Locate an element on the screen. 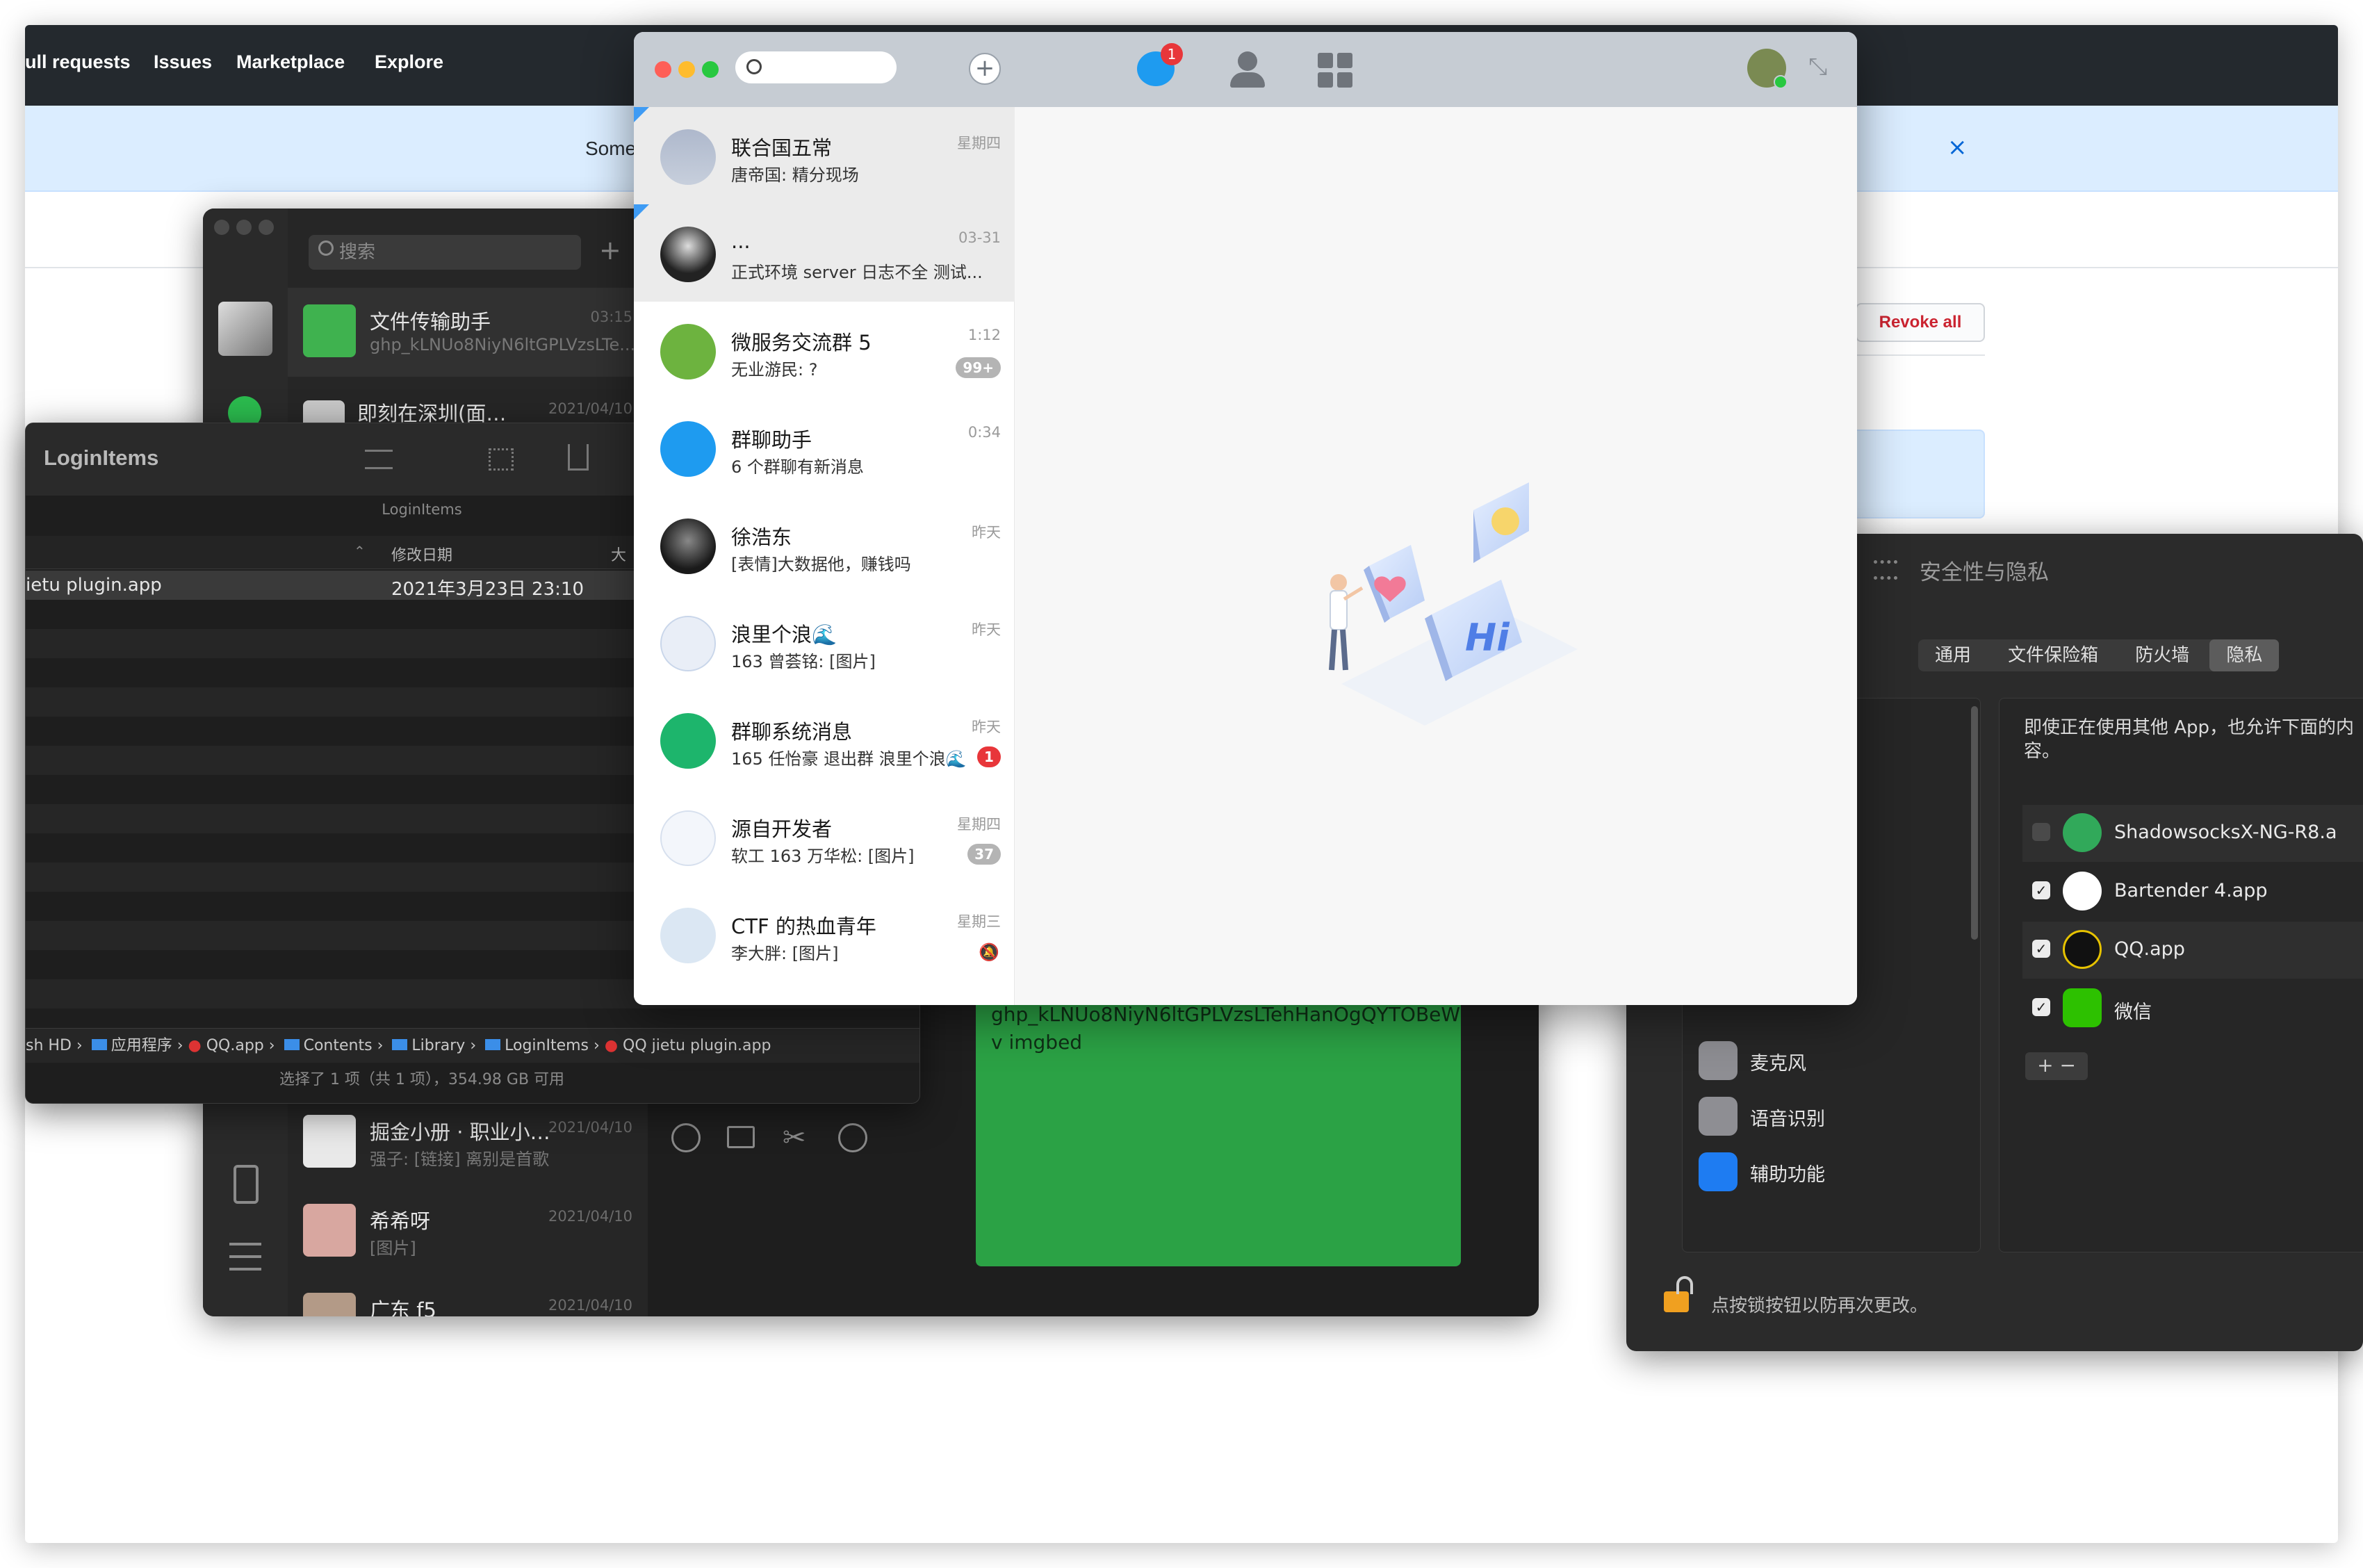 This screenshot has width=2363, height=1568. conversation-time: 0:34 is located at coordinates (984, 432).